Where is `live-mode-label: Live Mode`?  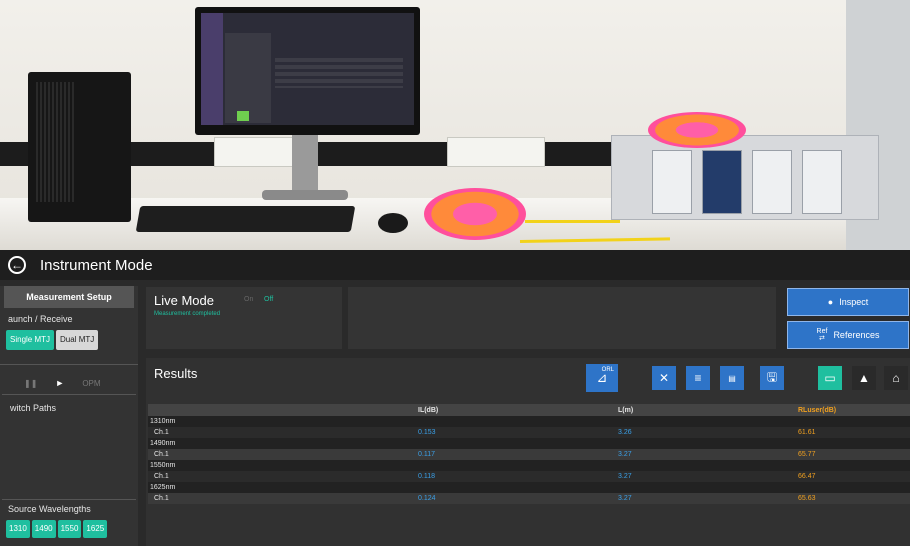
live-mode-label: Live Mode is located at coordinates (184, 300).